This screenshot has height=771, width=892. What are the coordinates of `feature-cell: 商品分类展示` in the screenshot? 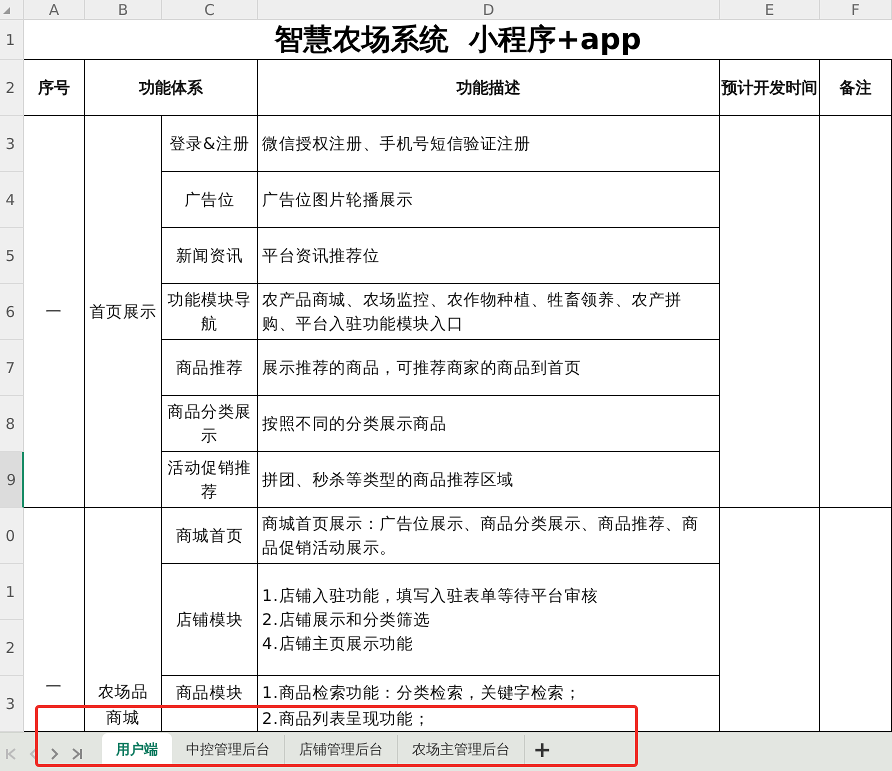 It's located at (210, 424).